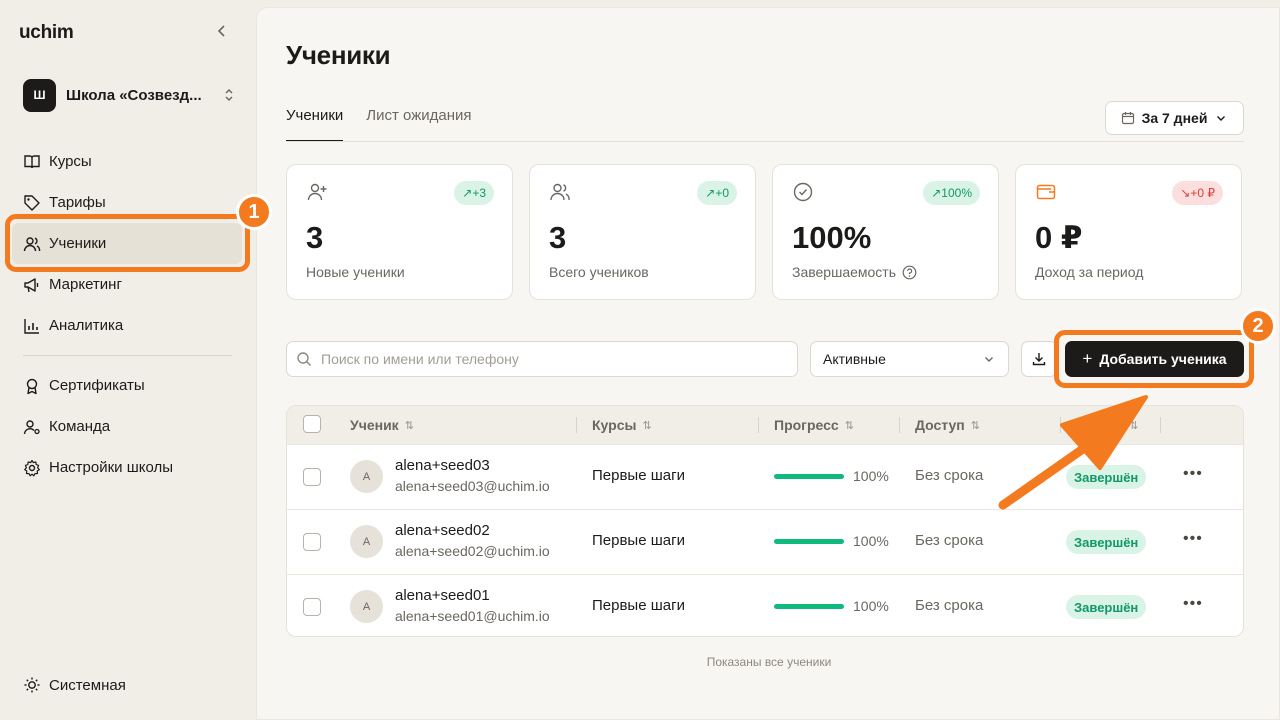 This screenshot has height=720, width=1280. I want to click on nav-item-school-settings: Настройки школы, so click(127, 467).